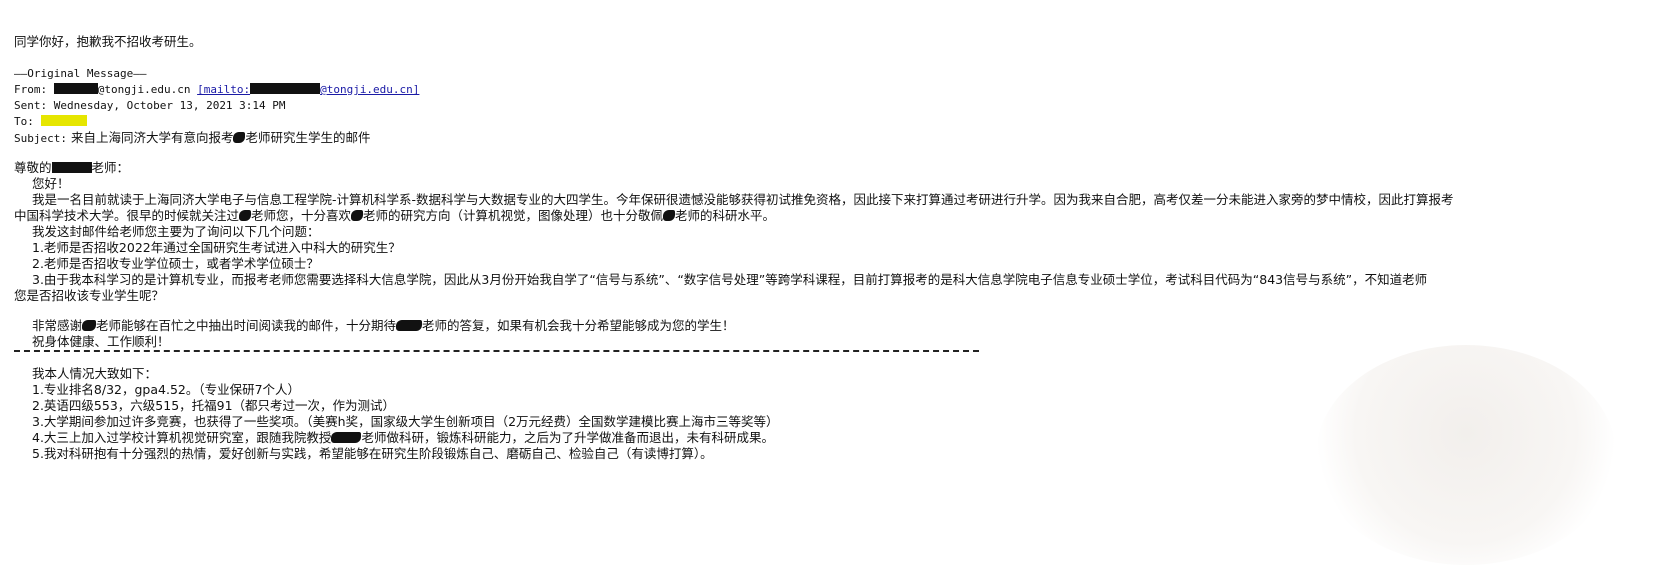  What do you see at coordinates (152, 137) in the screenshot?
I see `subject-part1: 来自上海同济大学有意向报考` at bounding box center [152, 137].